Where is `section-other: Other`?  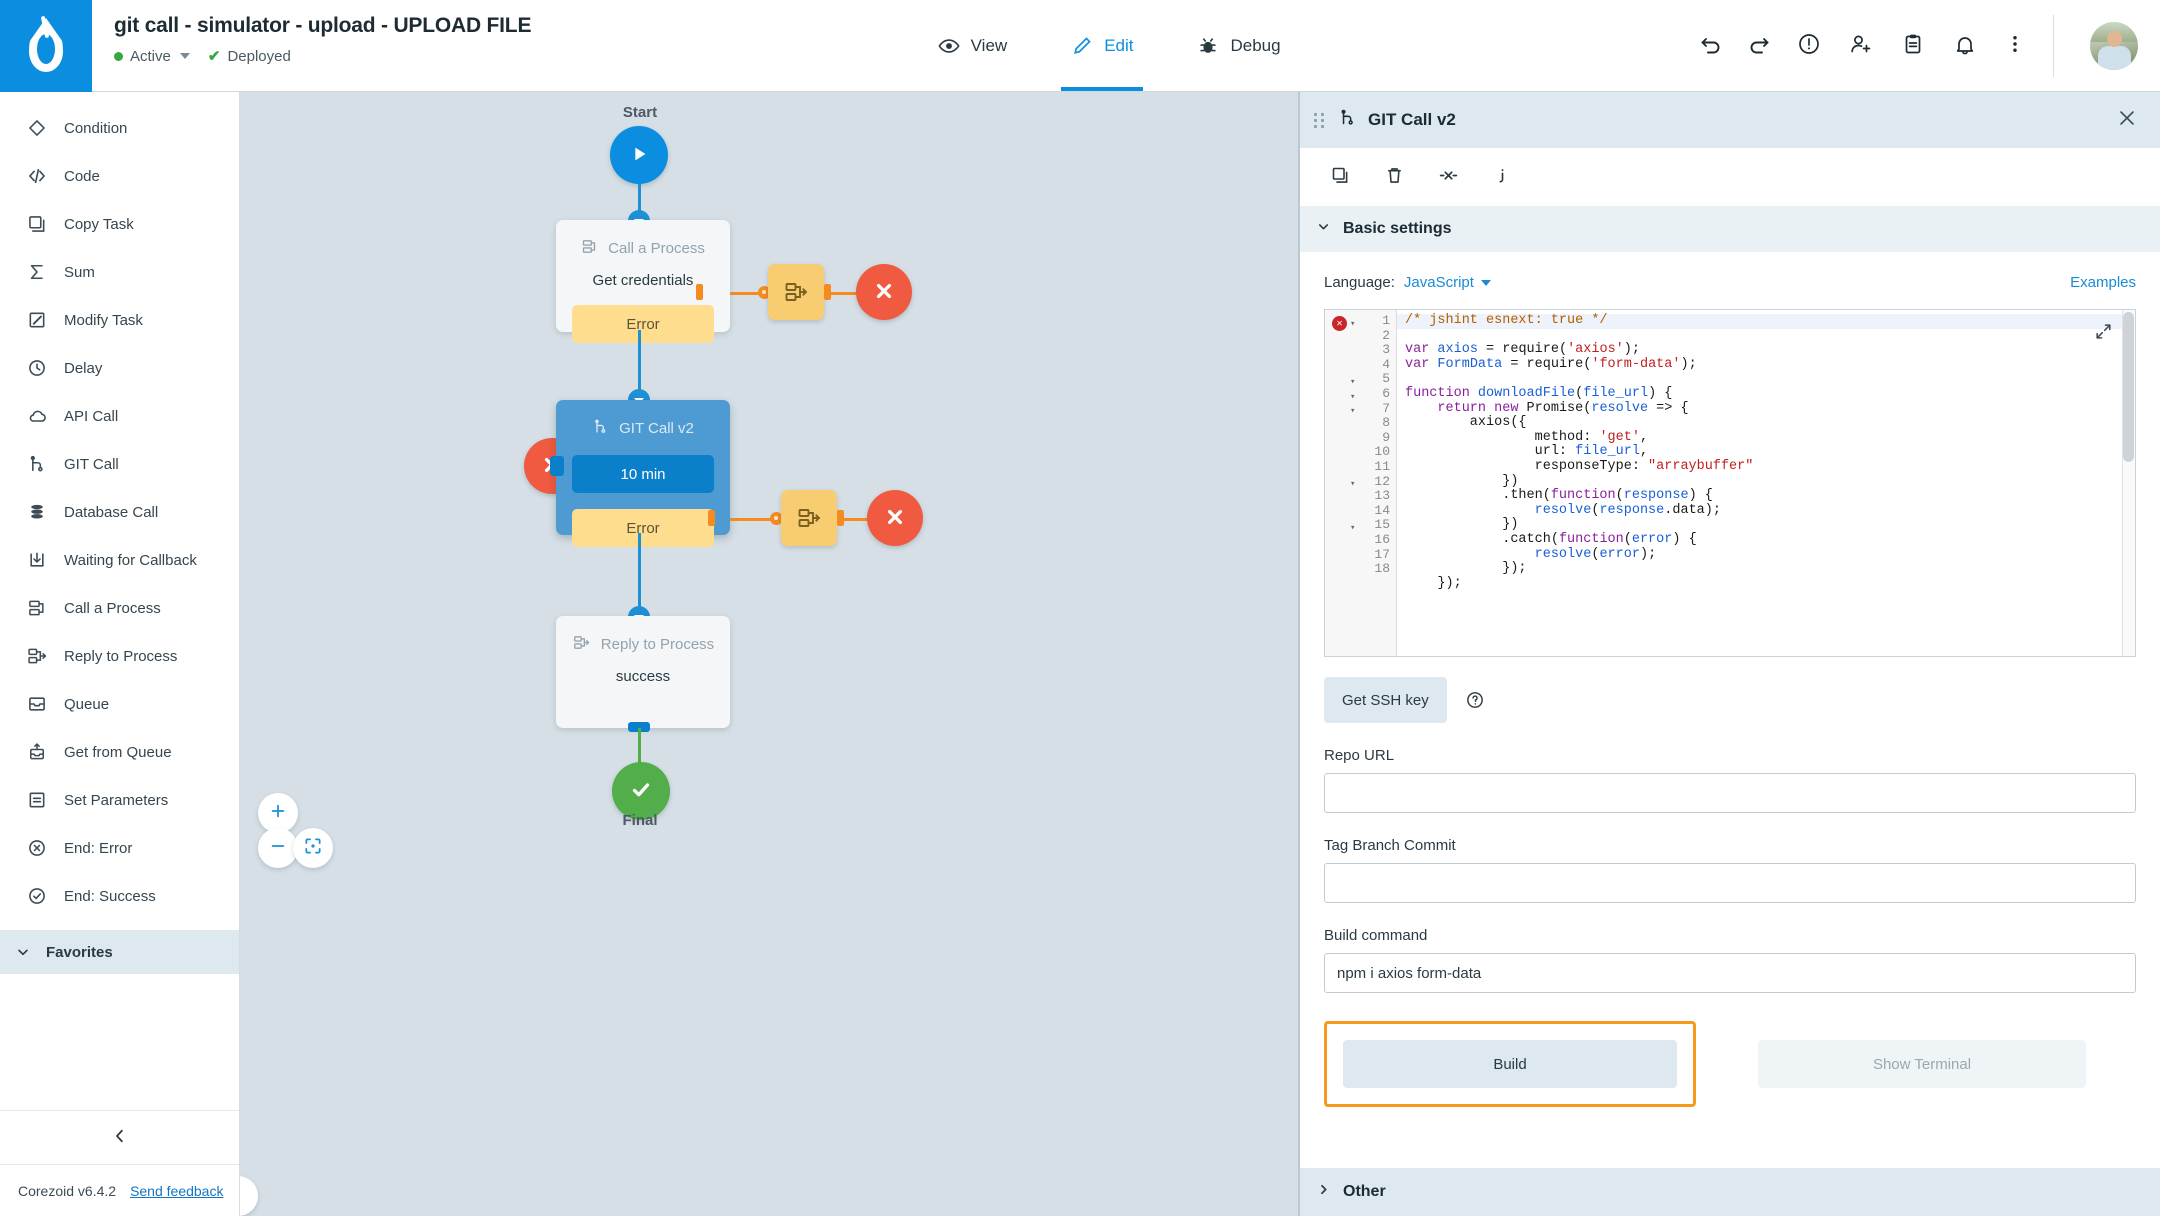
section-other: Other is located at coordinates (1730, 1192).